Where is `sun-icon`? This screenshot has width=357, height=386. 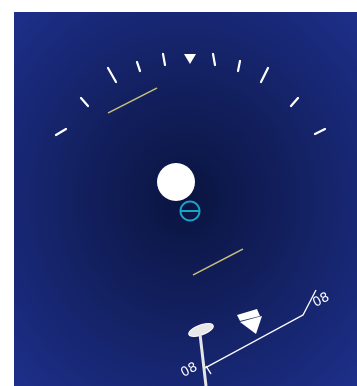 sun-icon is located at coordinates (176, 182).